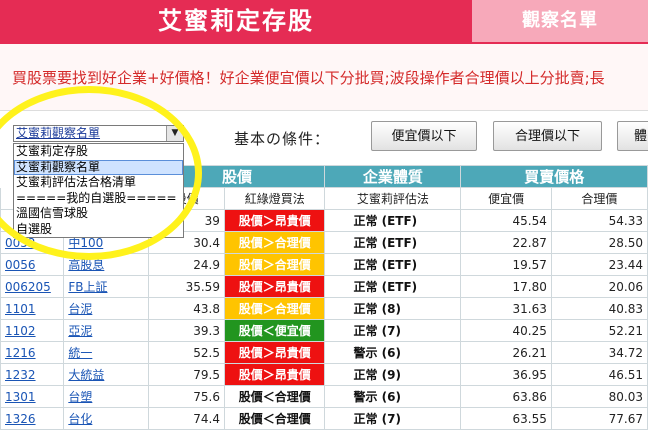  What do you see at coordinates (599, 396) in the screenshot?
I see `fair-price: 80.03` at bounding box center [599, 396].